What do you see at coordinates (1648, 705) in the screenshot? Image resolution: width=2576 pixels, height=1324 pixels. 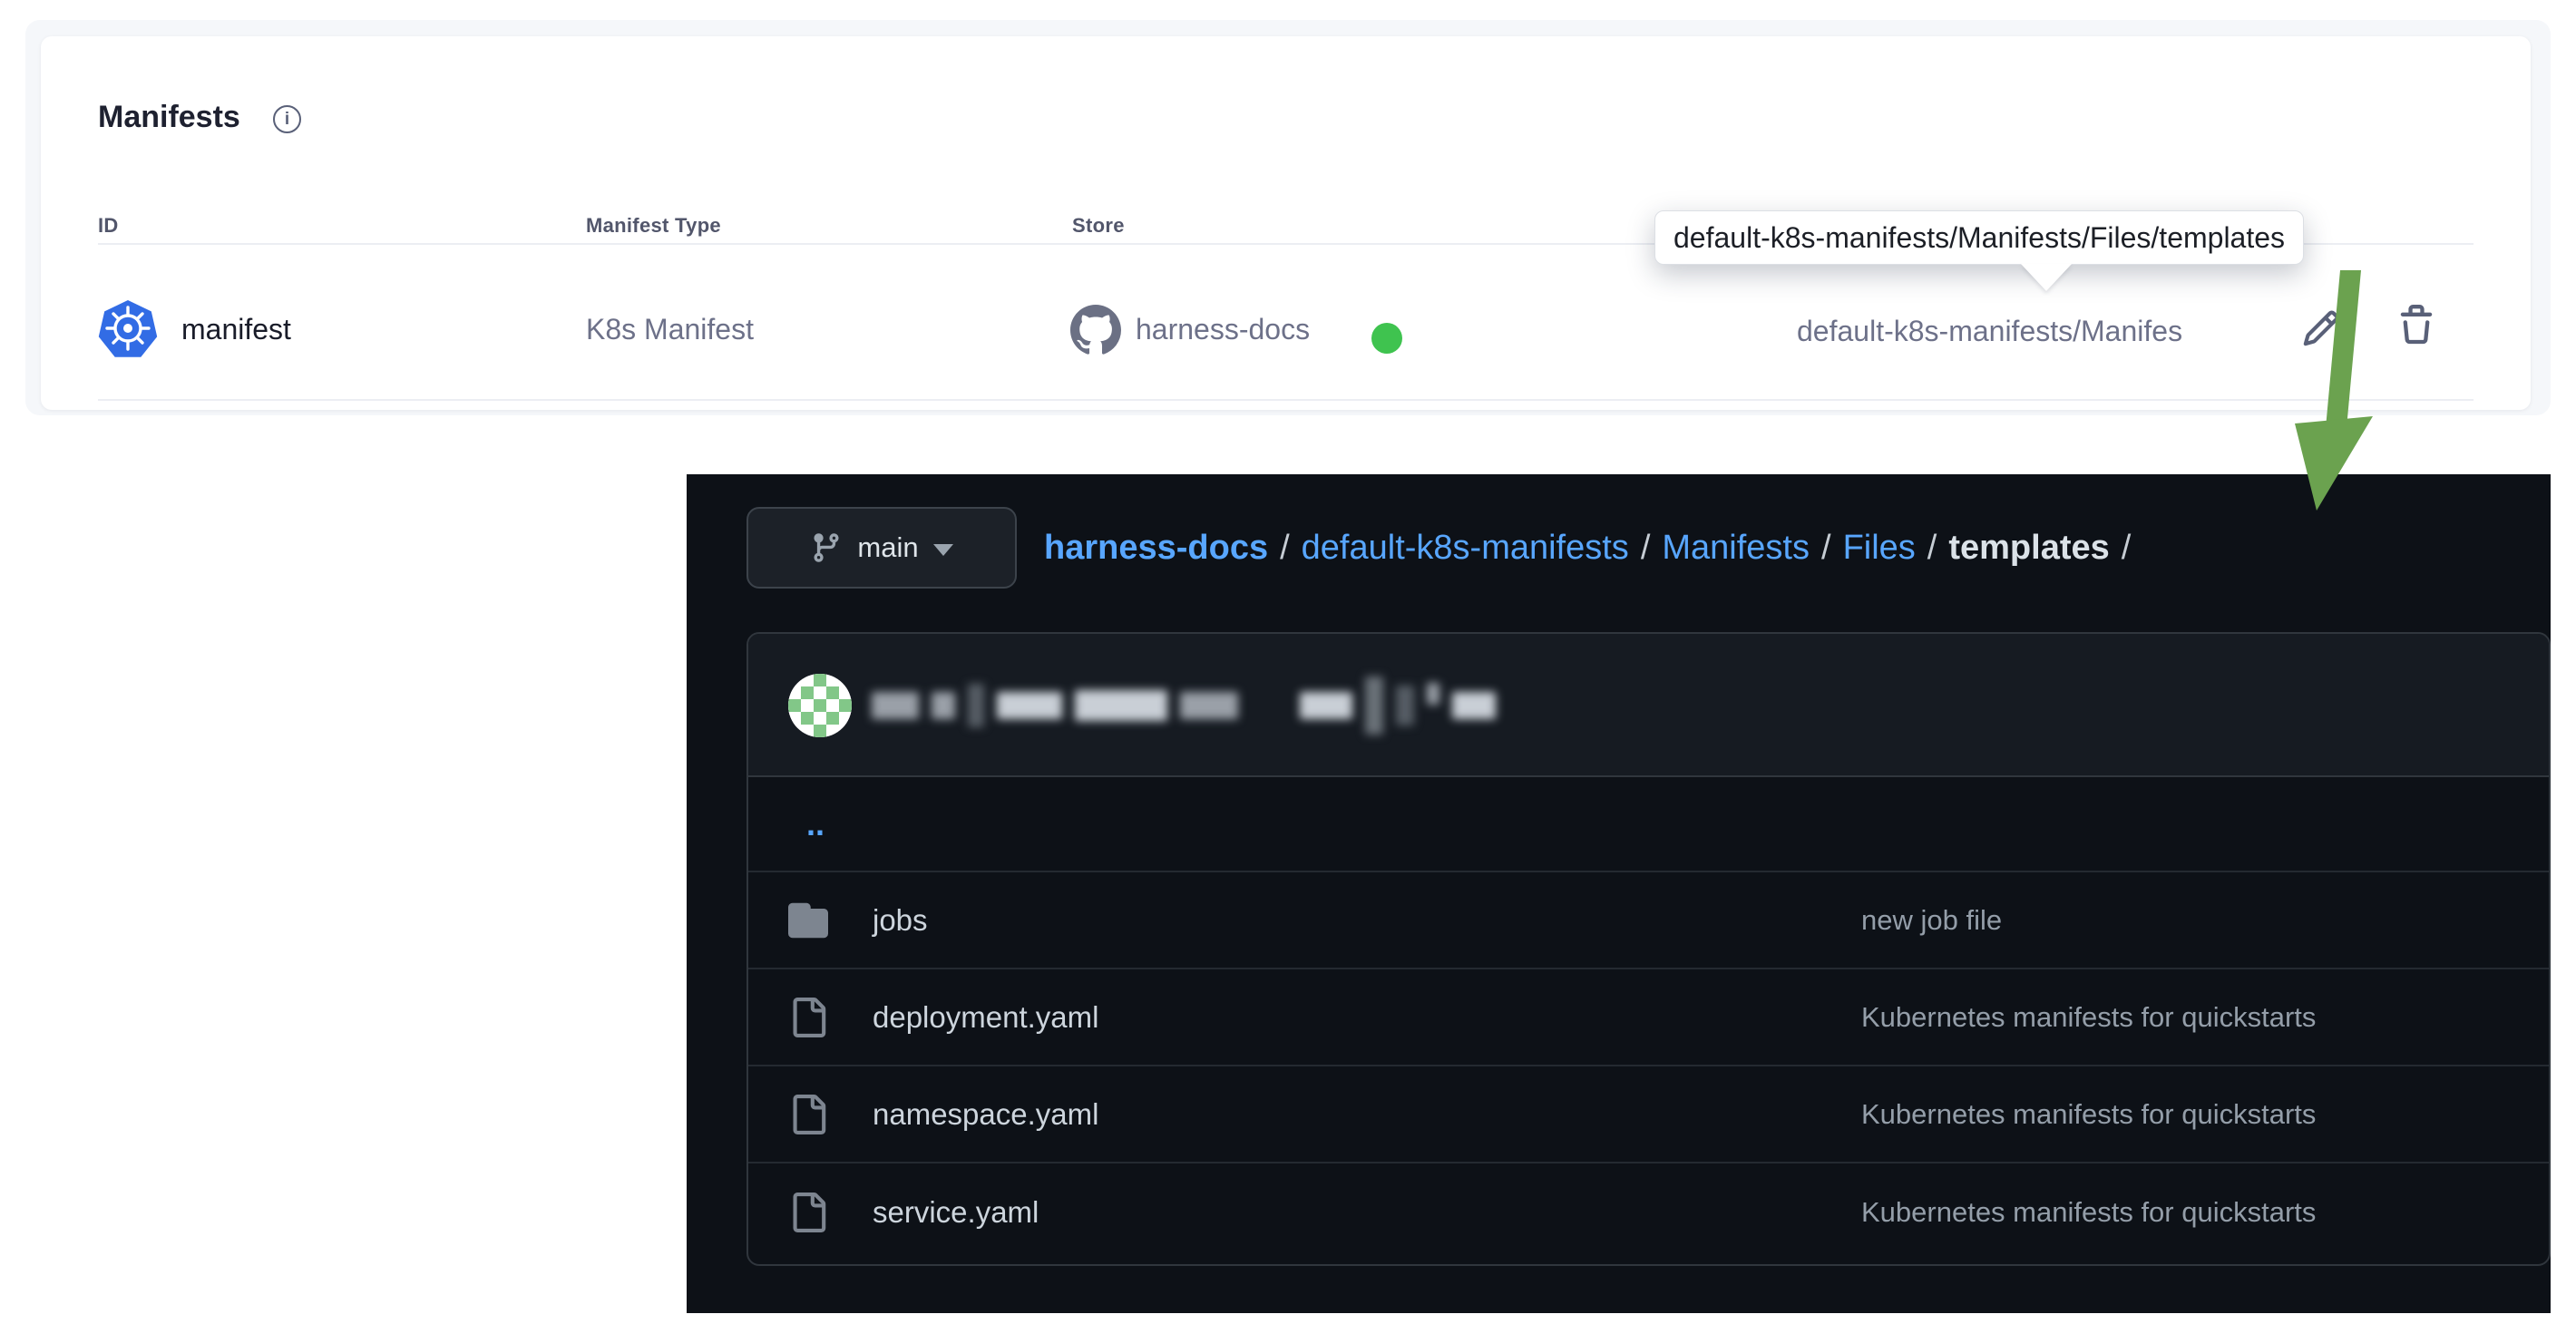 I see `latest-commit-row` at bounding box center [1648, 705].